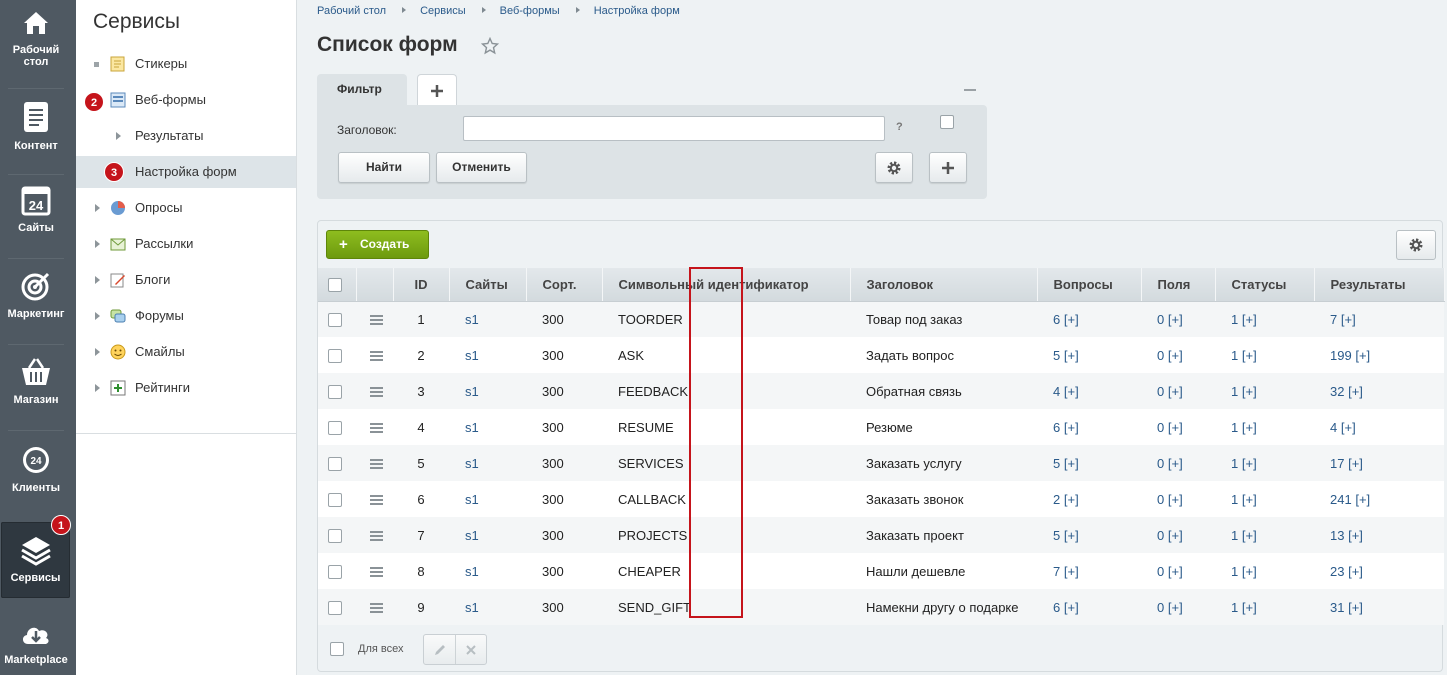 Image resolution: width=1447 pixels, height=675 pixels. What do you see at coordinates (947, 122) in the screenshot?
I see `filter-checkbox` at bounding box center [947, 122].